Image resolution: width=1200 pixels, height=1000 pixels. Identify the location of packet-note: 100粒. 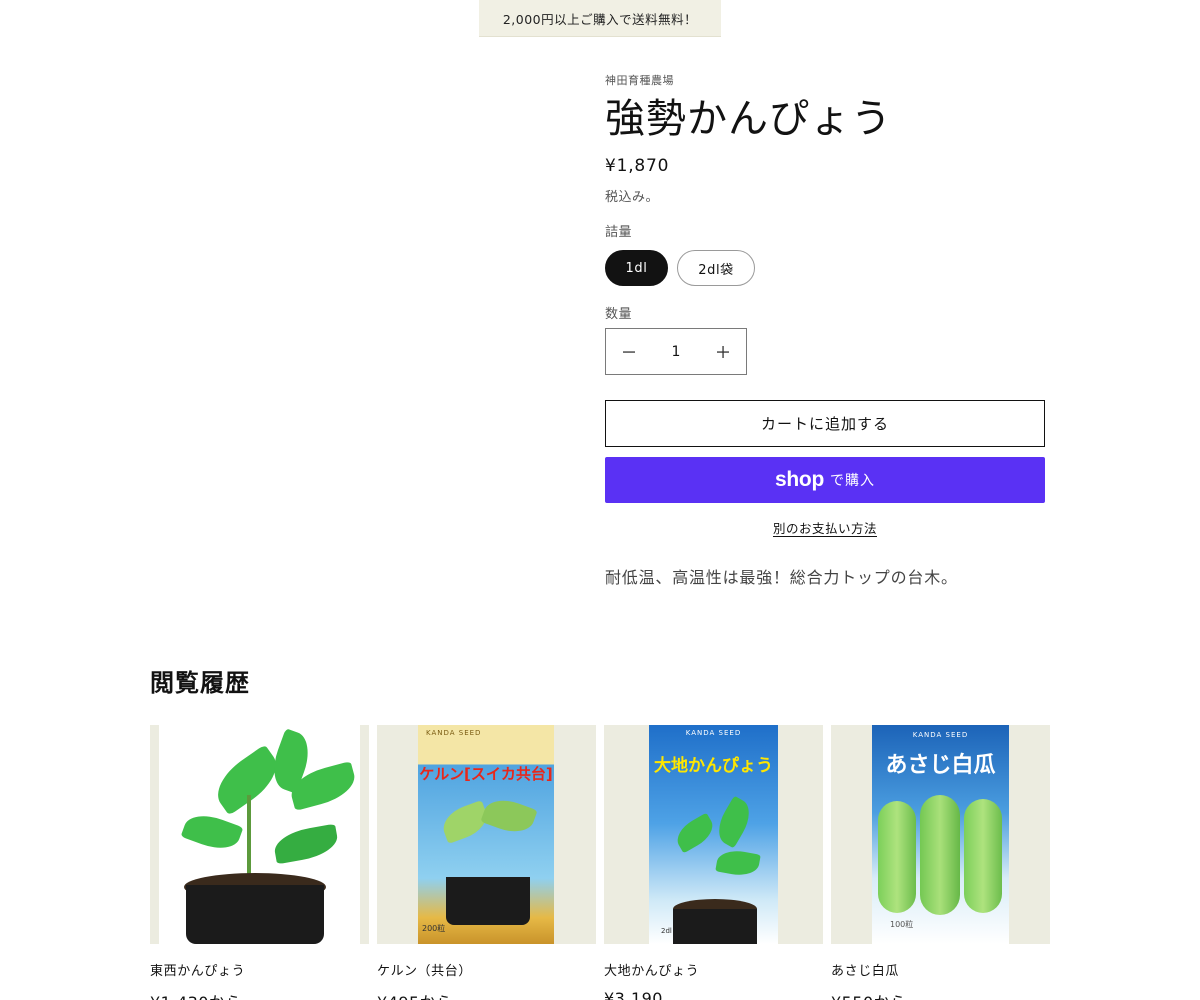
(902, 924).